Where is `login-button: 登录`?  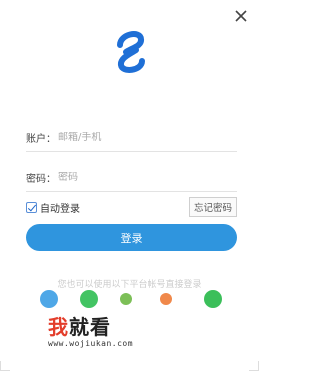 login-button: 登录 is located at coordinates (131, 237).